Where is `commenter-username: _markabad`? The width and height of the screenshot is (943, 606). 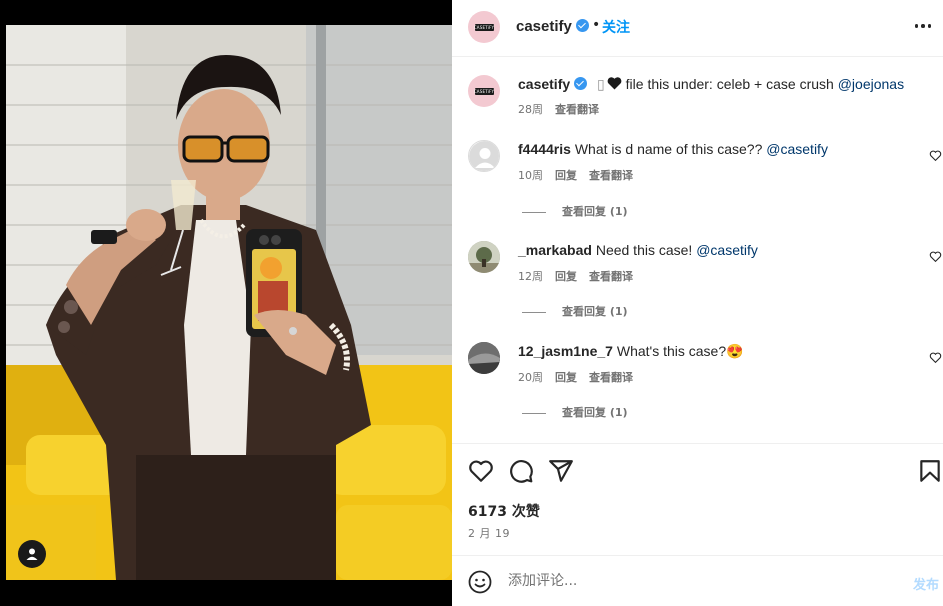 commenter-username: _markabad is located at coordinates (555, 250).